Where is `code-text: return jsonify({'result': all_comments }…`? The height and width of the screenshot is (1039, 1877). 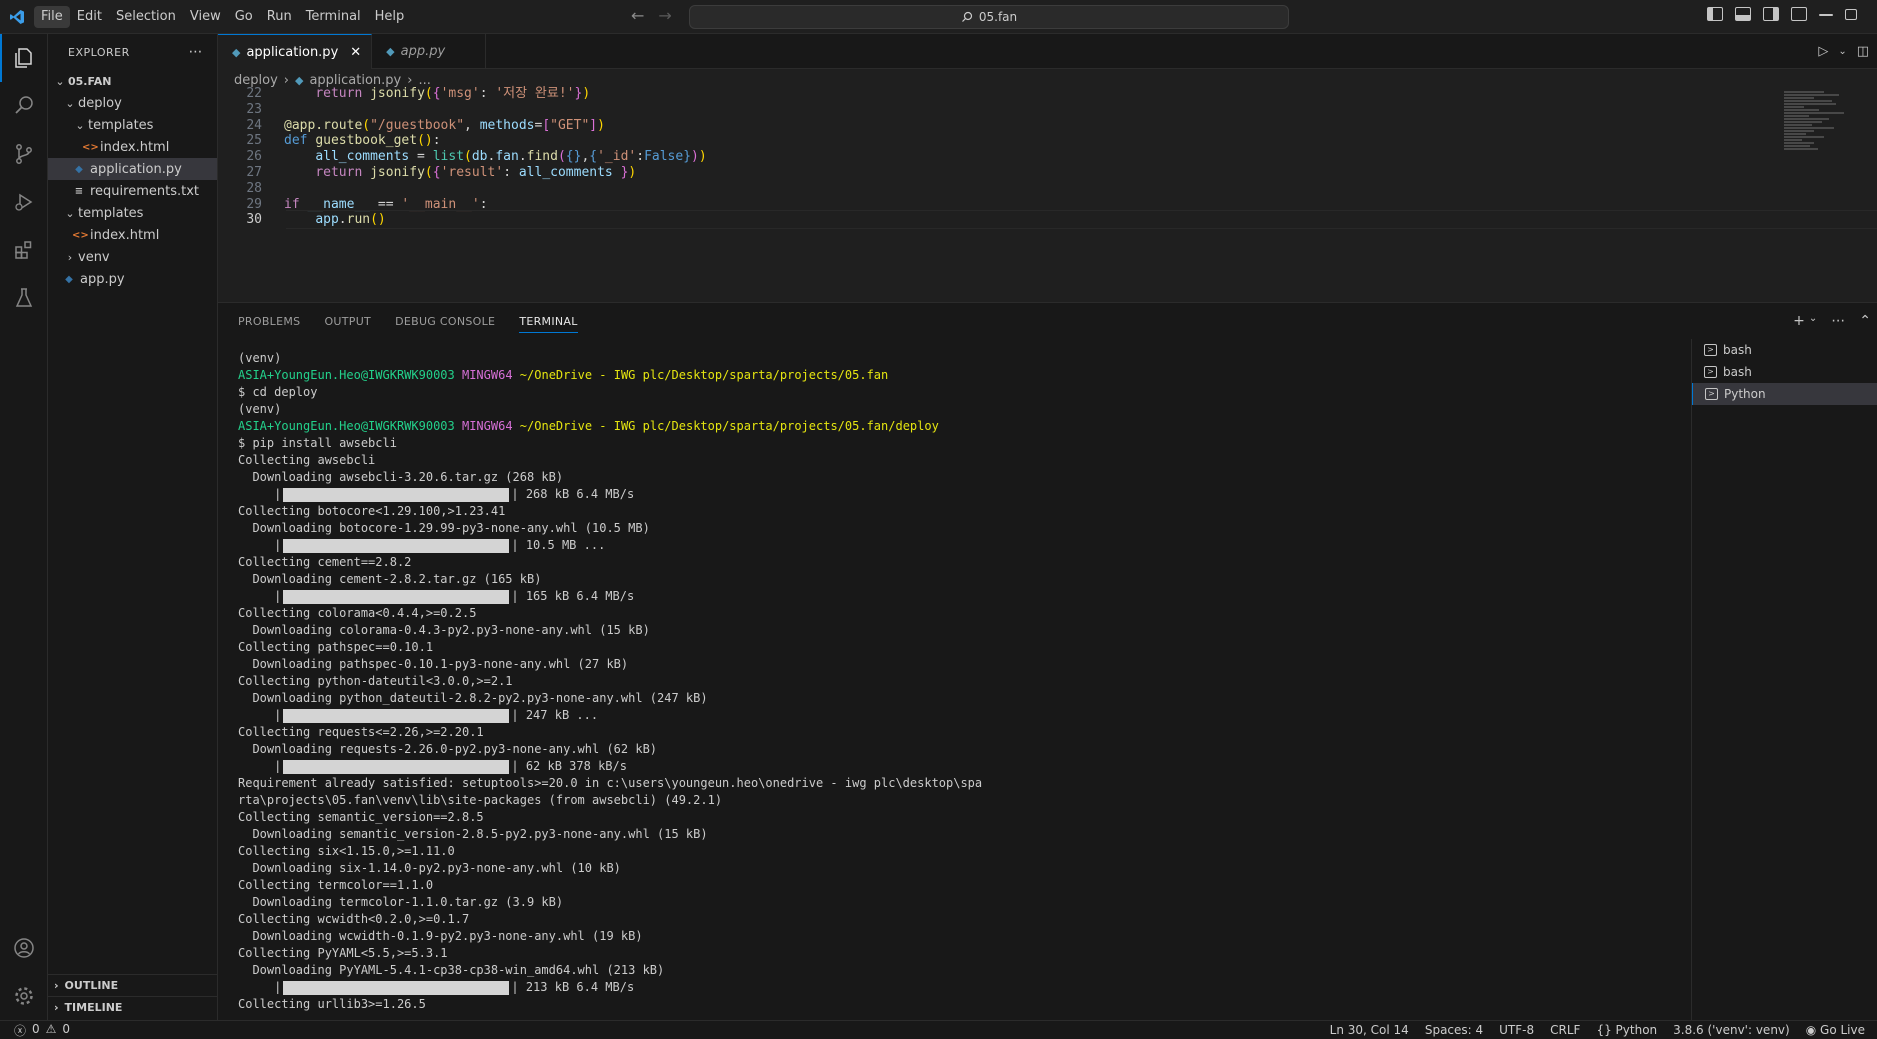
code-text: return jsonify({'result': all_comments }… is located at coordinates (476, 172).